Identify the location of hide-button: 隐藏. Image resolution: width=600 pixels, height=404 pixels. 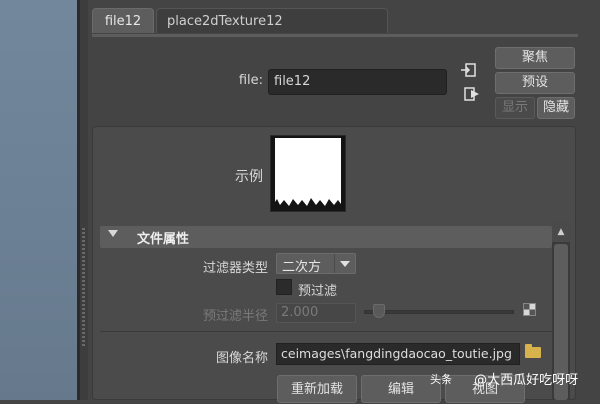
(556, 108).